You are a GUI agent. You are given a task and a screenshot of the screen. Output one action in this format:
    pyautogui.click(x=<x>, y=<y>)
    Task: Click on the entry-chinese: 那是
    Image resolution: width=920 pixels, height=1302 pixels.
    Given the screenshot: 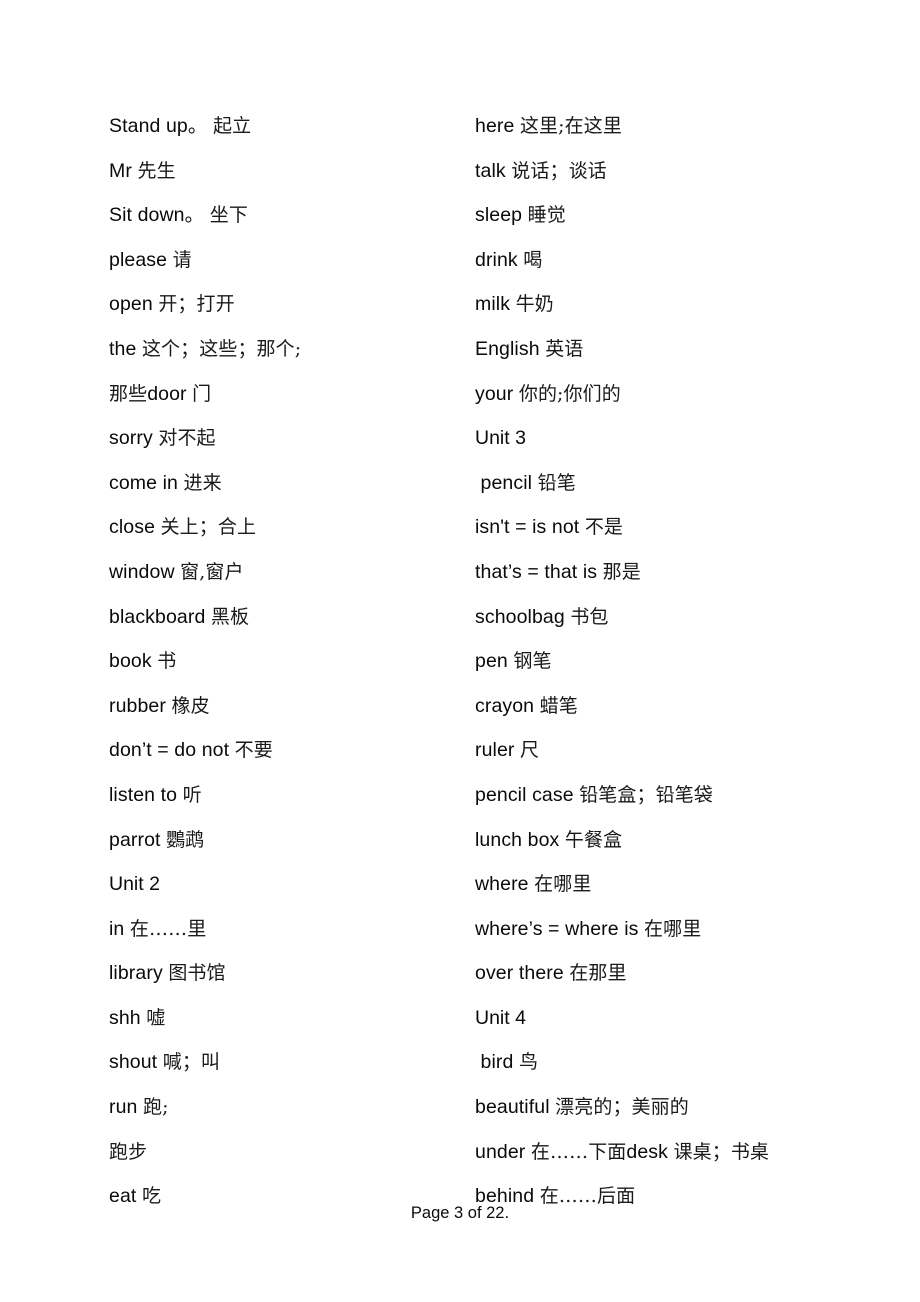 What is the action you would take?
    pyautogui.click(x=621, y=571)
    